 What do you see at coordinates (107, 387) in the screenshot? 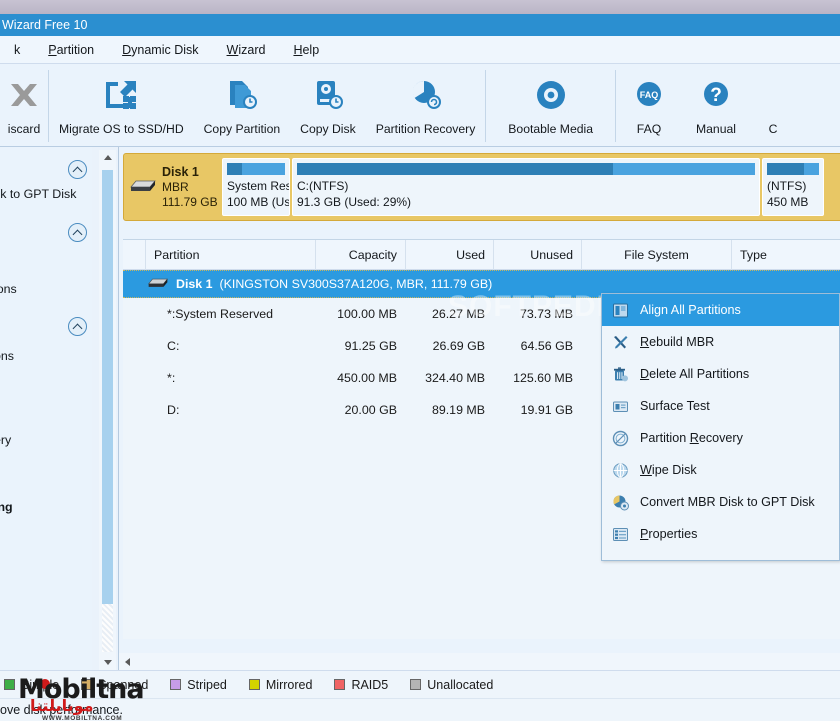
I see `scroll-thumb` at bounding box center [107, 387].